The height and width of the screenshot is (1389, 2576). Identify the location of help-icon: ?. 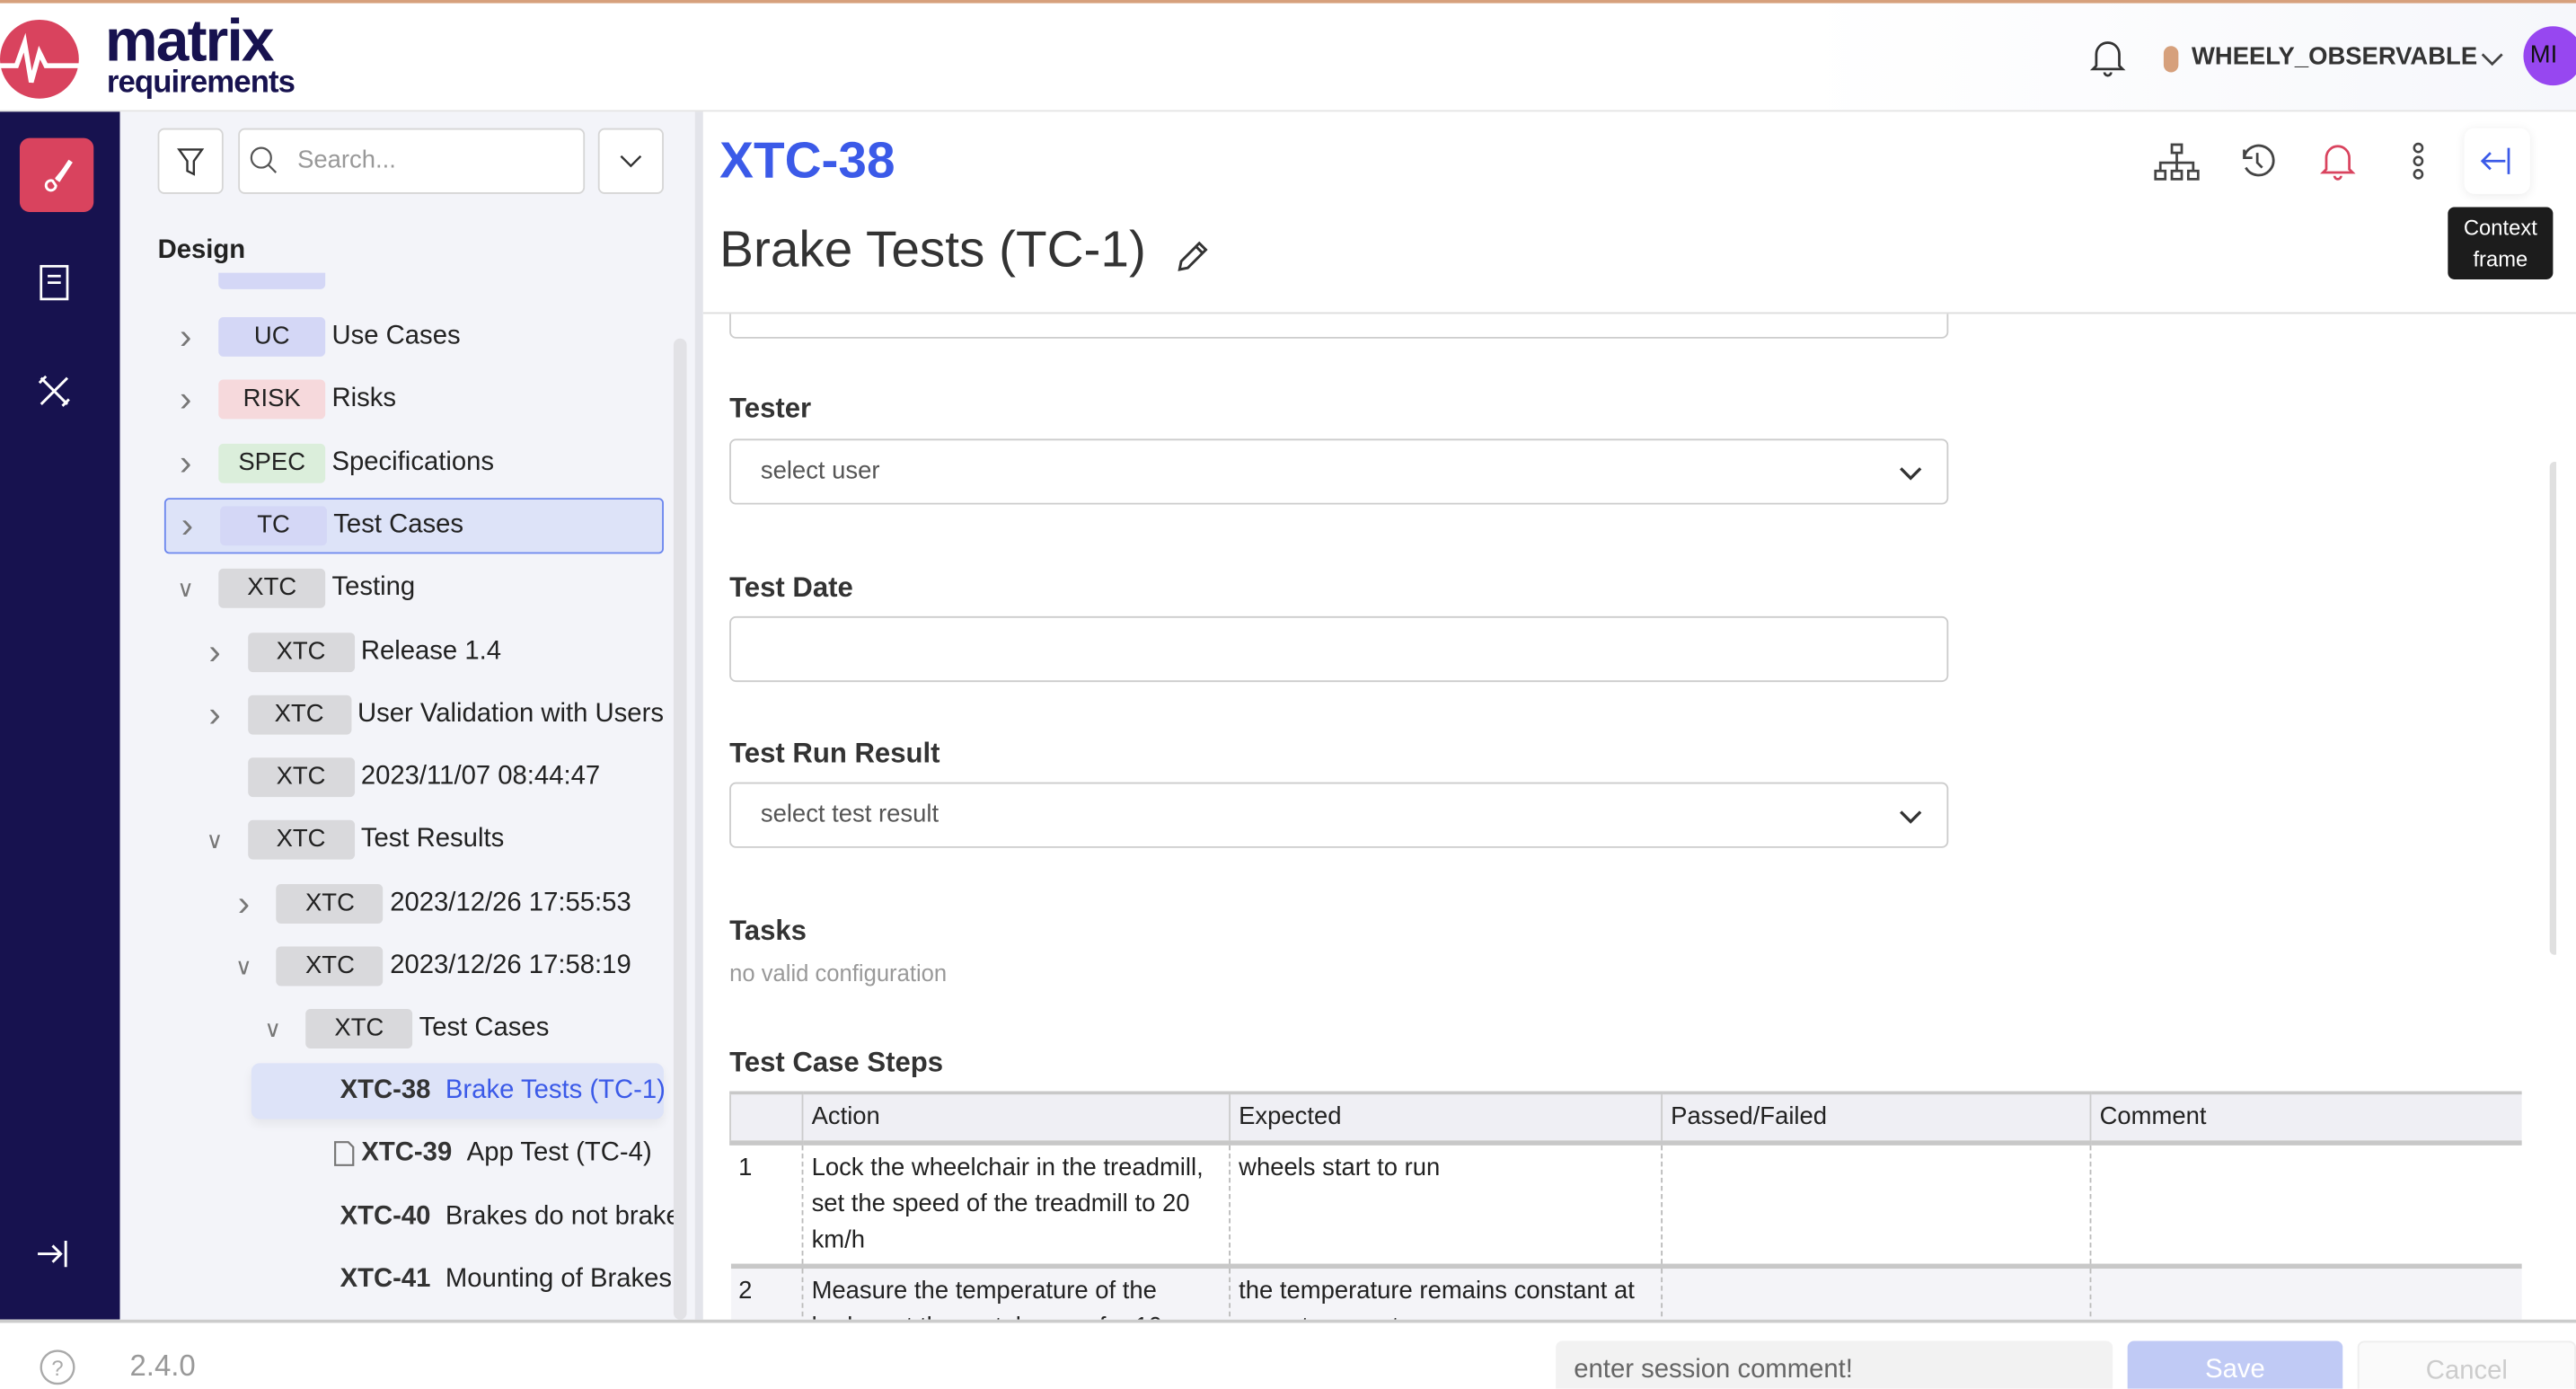
(57, 1367).